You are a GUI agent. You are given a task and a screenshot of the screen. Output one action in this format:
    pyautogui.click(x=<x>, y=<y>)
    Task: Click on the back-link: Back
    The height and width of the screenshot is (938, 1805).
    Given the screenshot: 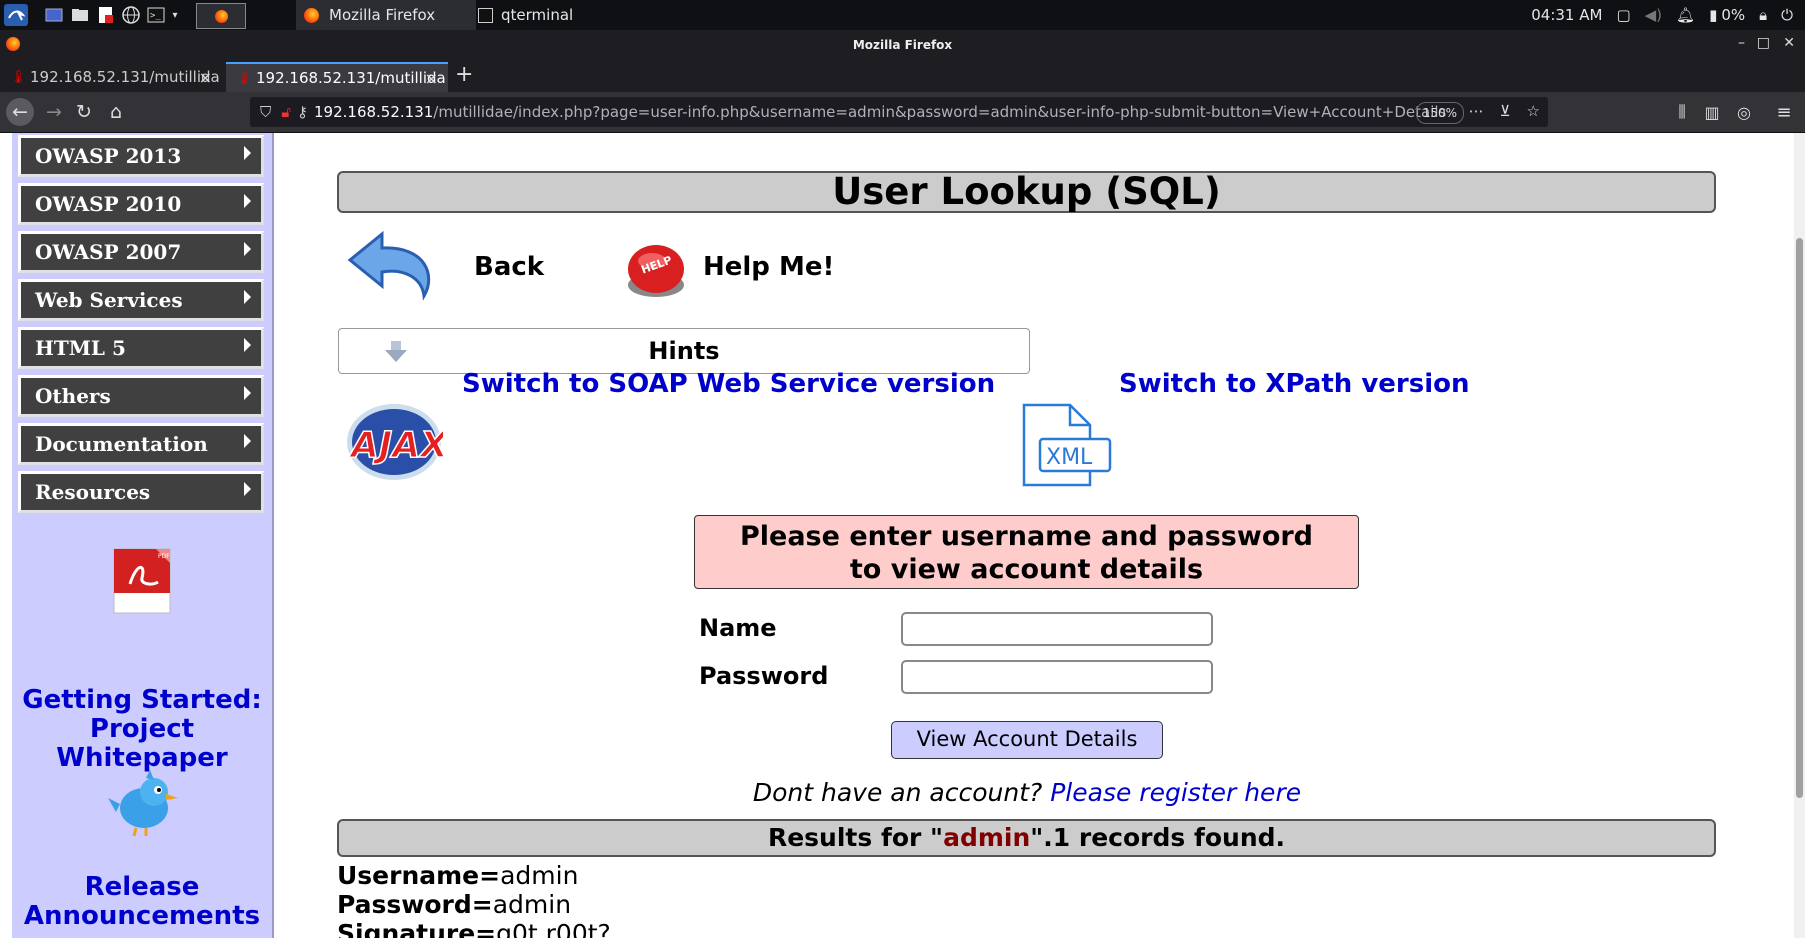 What is the action you would take?
    pyautogui.click(x=509, y=267)
    